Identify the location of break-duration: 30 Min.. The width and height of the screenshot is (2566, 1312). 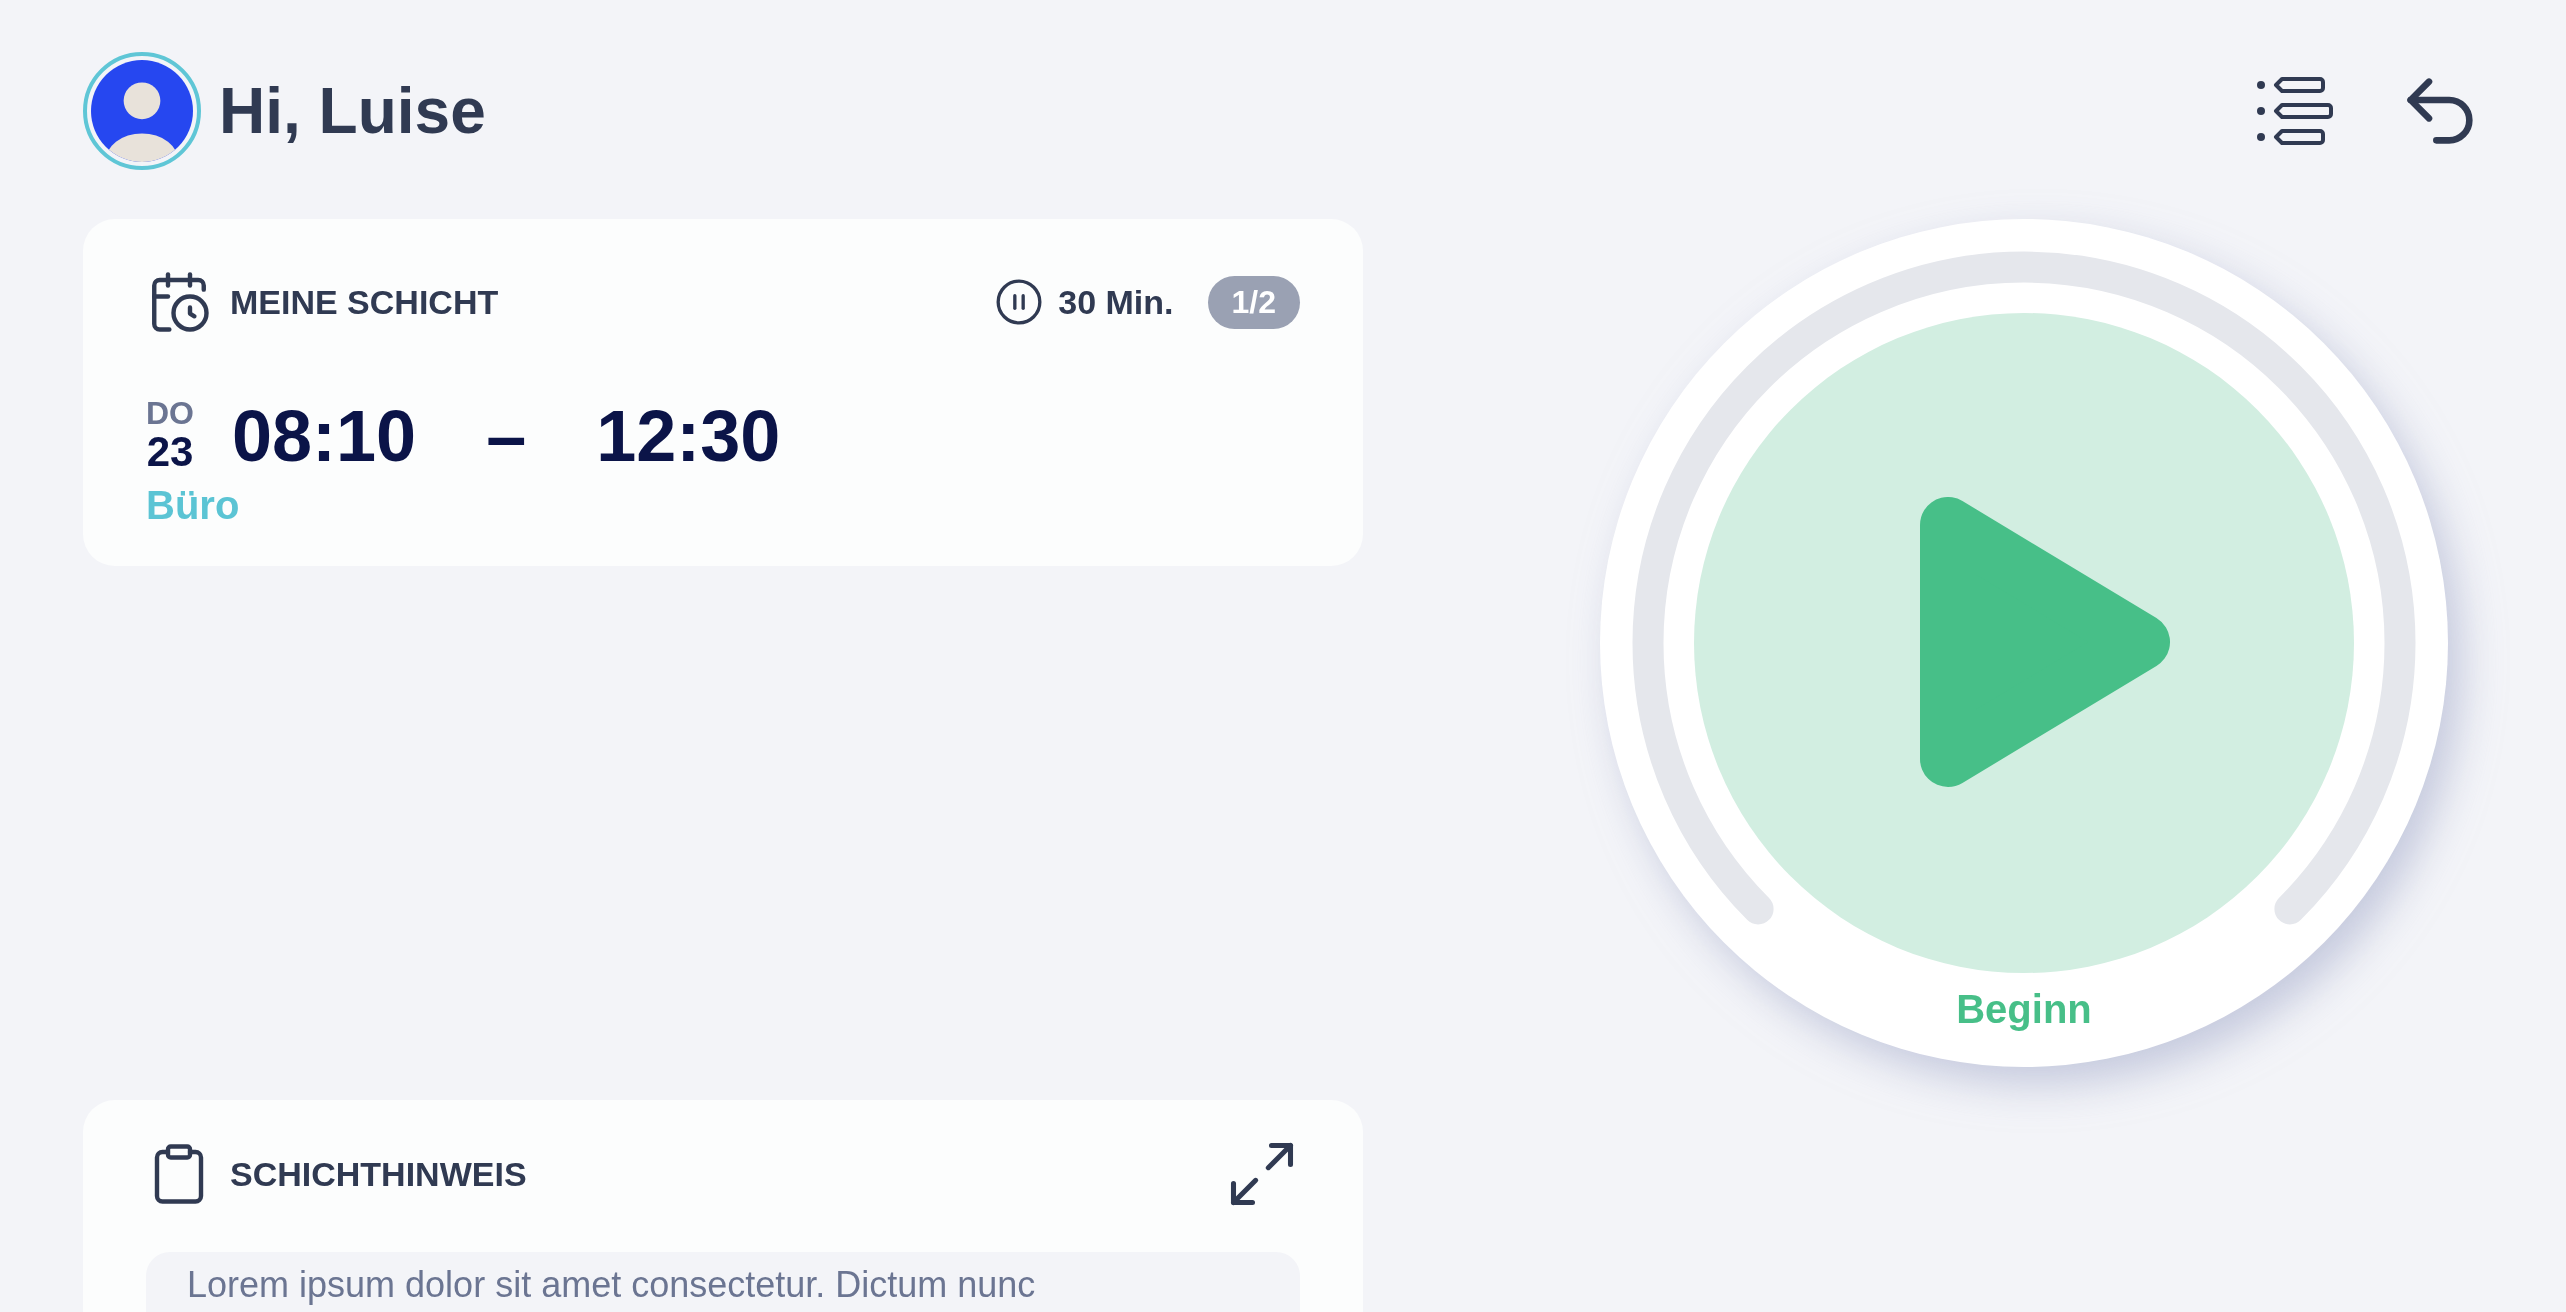
(1116, 302).